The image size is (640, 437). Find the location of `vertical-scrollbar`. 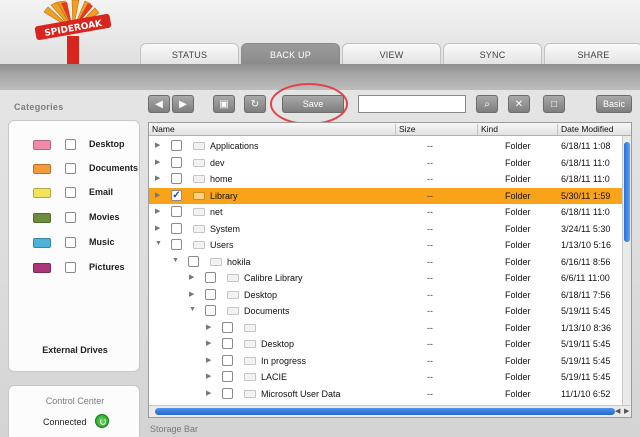

vertical-scrollbar is located at coordinates (626, 271).